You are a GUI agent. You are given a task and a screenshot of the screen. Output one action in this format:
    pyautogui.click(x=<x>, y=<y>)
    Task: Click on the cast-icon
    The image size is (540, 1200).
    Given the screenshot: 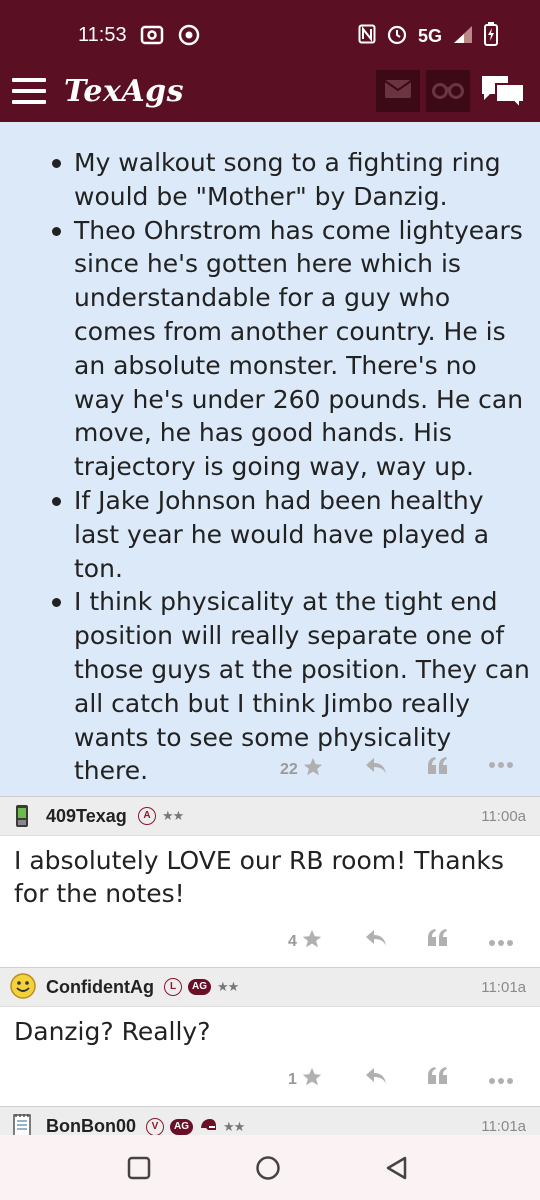 What is the action you would take?
    pyautogui.click(x=152, y=37)
    